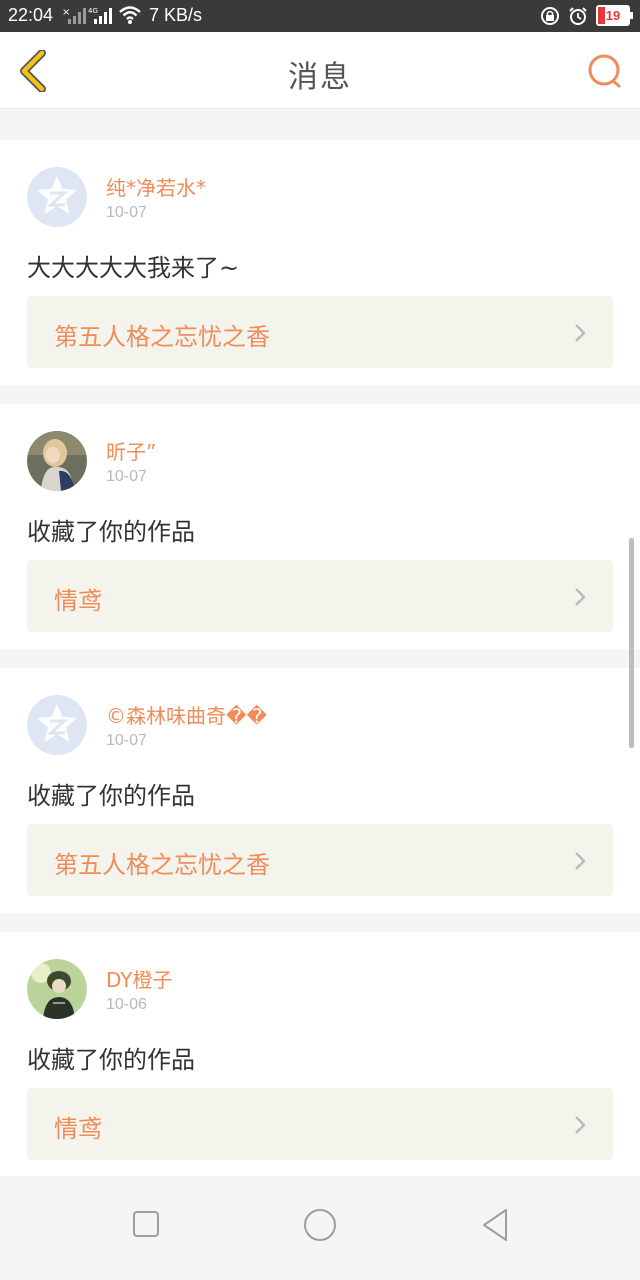 The width and height of the screenshot is (640, 1280). Describe the element at coordinates (31, 15) in the screenshot. I see `status-time: 22:04` at that location.